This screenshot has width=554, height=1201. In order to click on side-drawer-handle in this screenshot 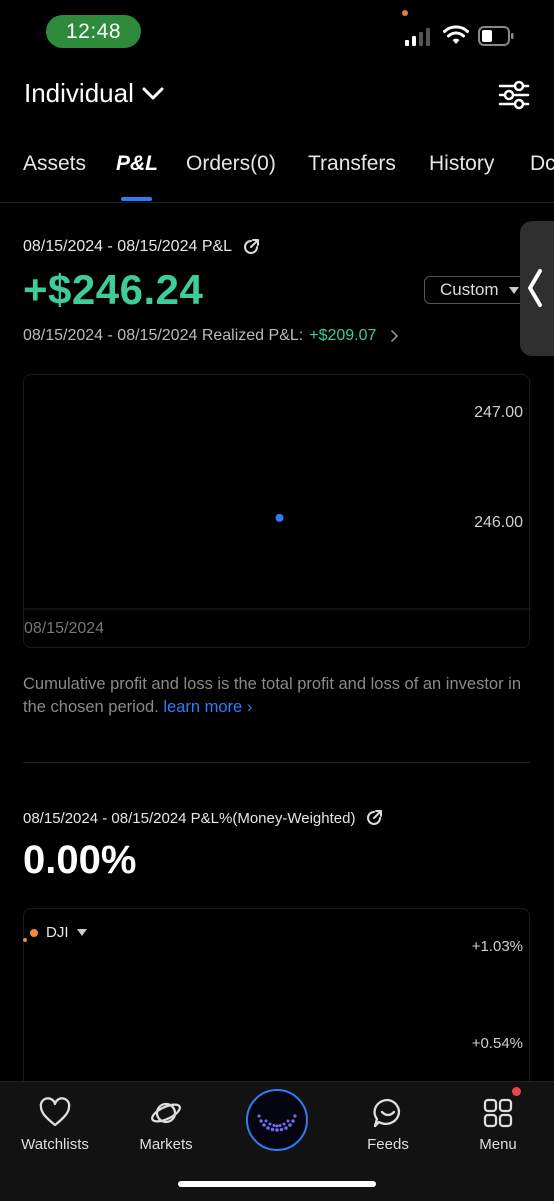, I will do `click(537, 288)`.